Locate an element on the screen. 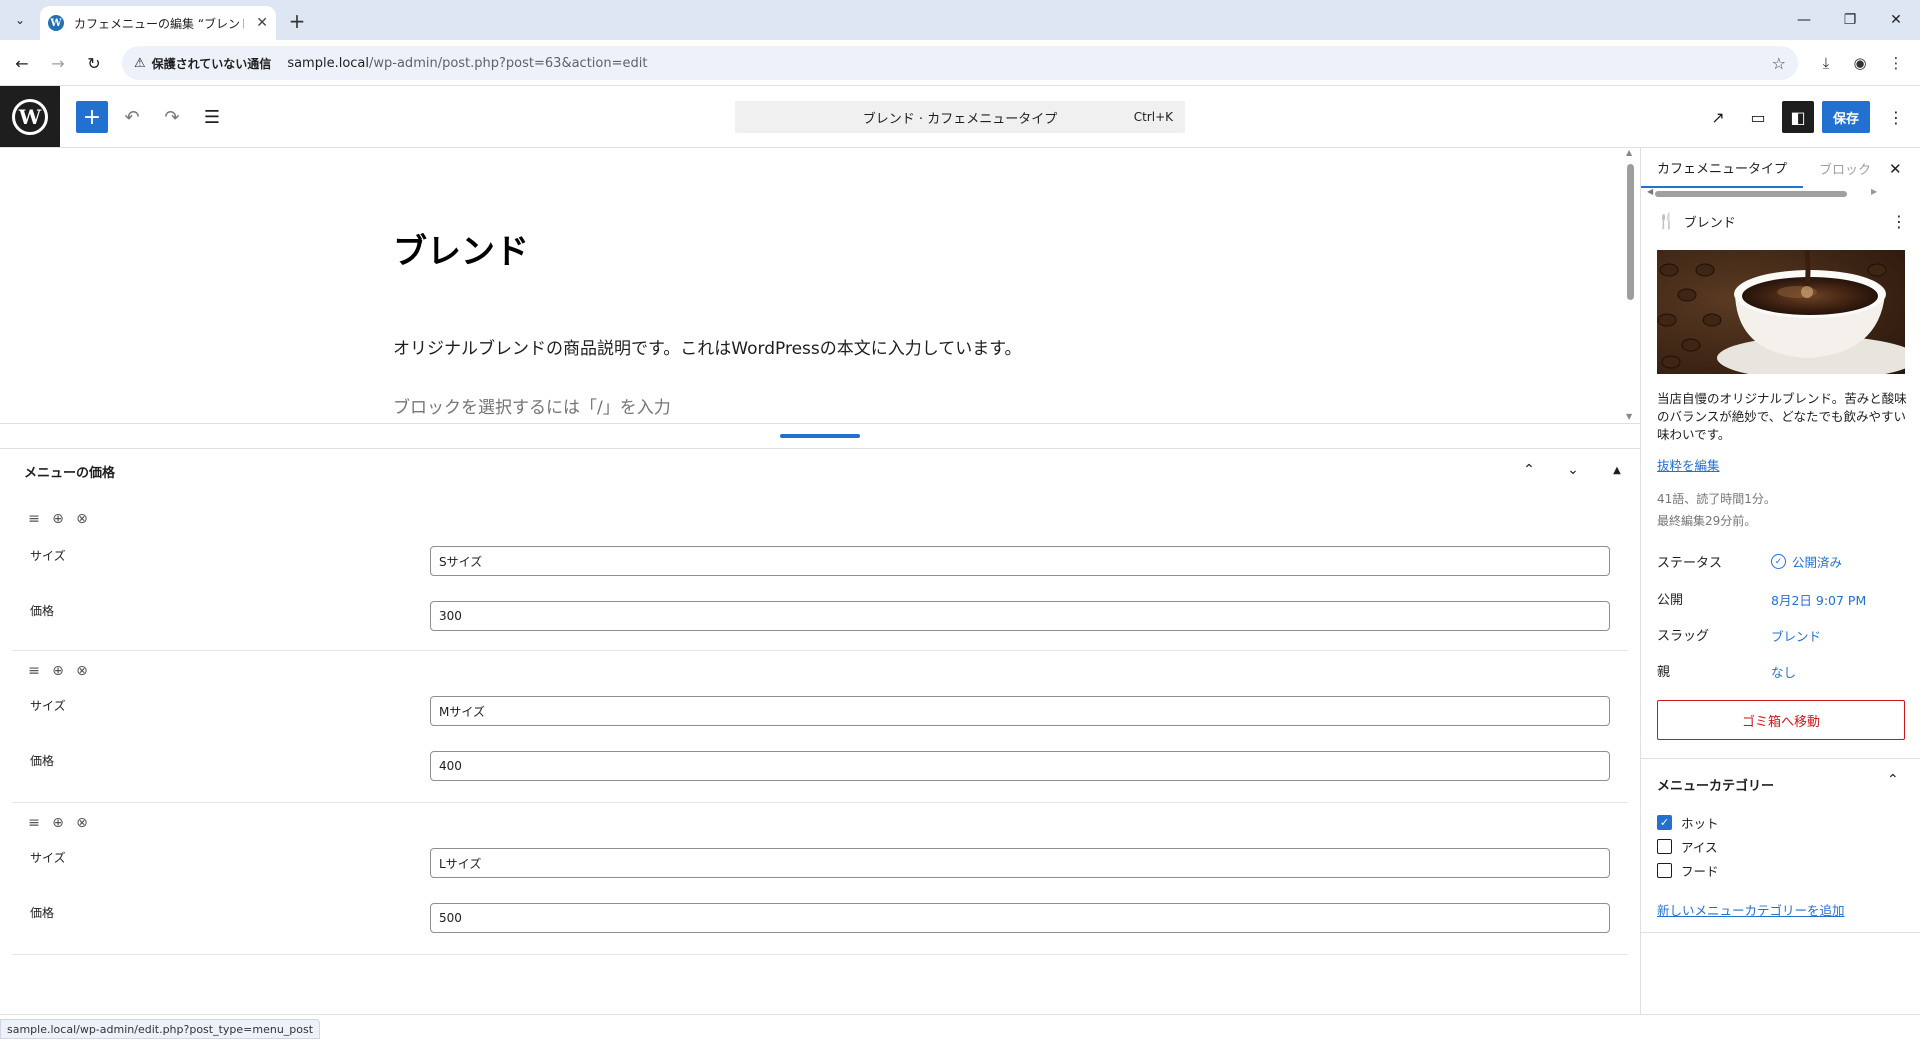 This screenshot has width=1920, height=1040. row-tools: ≡ ⊕ ⊗ is located at coordinates (58, 823).